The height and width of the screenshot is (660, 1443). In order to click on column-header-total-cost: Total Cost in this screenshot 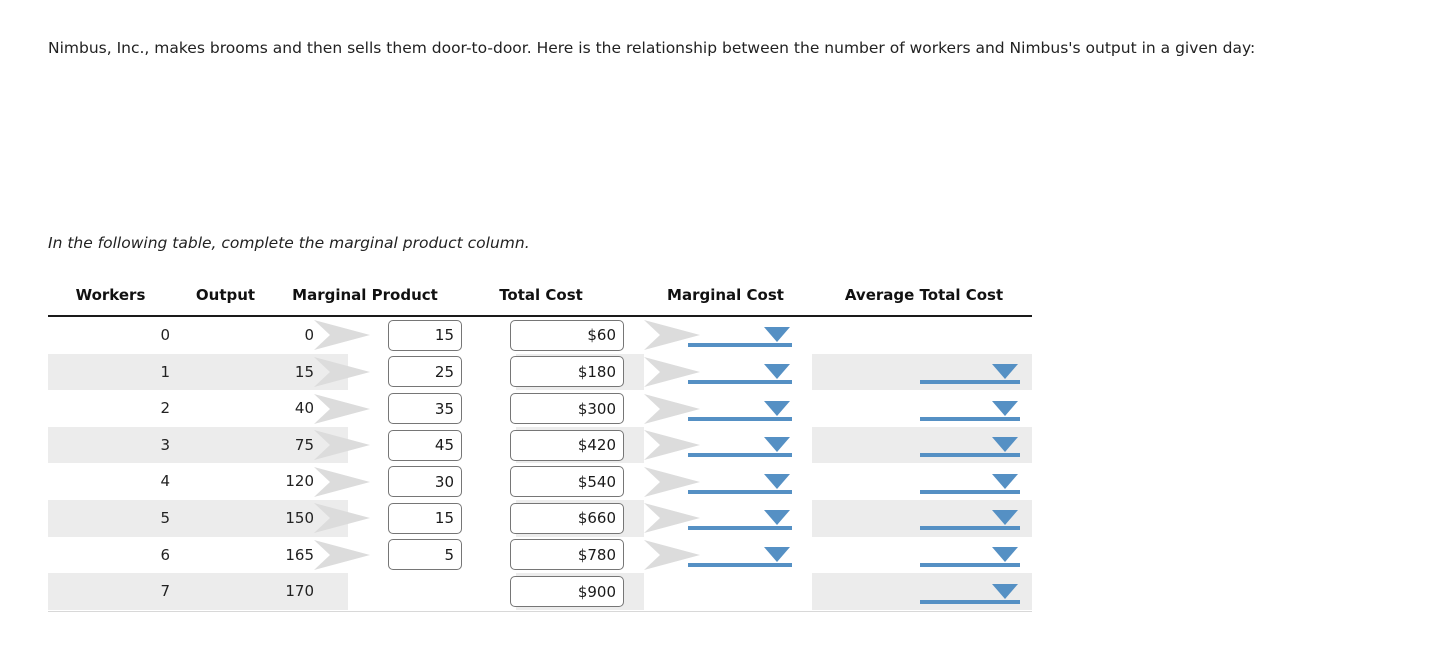, I will do `click(541, 295)`.